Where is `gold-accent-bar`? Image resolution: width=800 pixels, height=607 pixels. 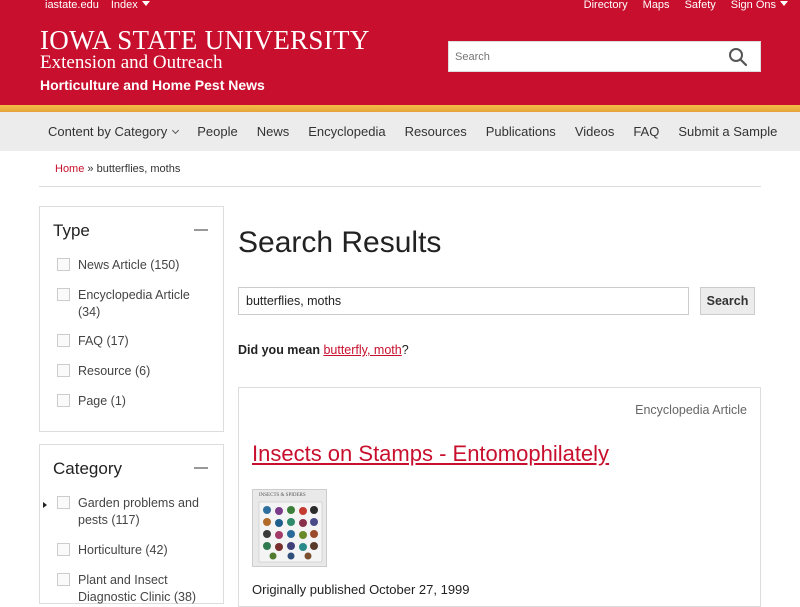 gold-accent-bar is located at coordinates (400, 108).